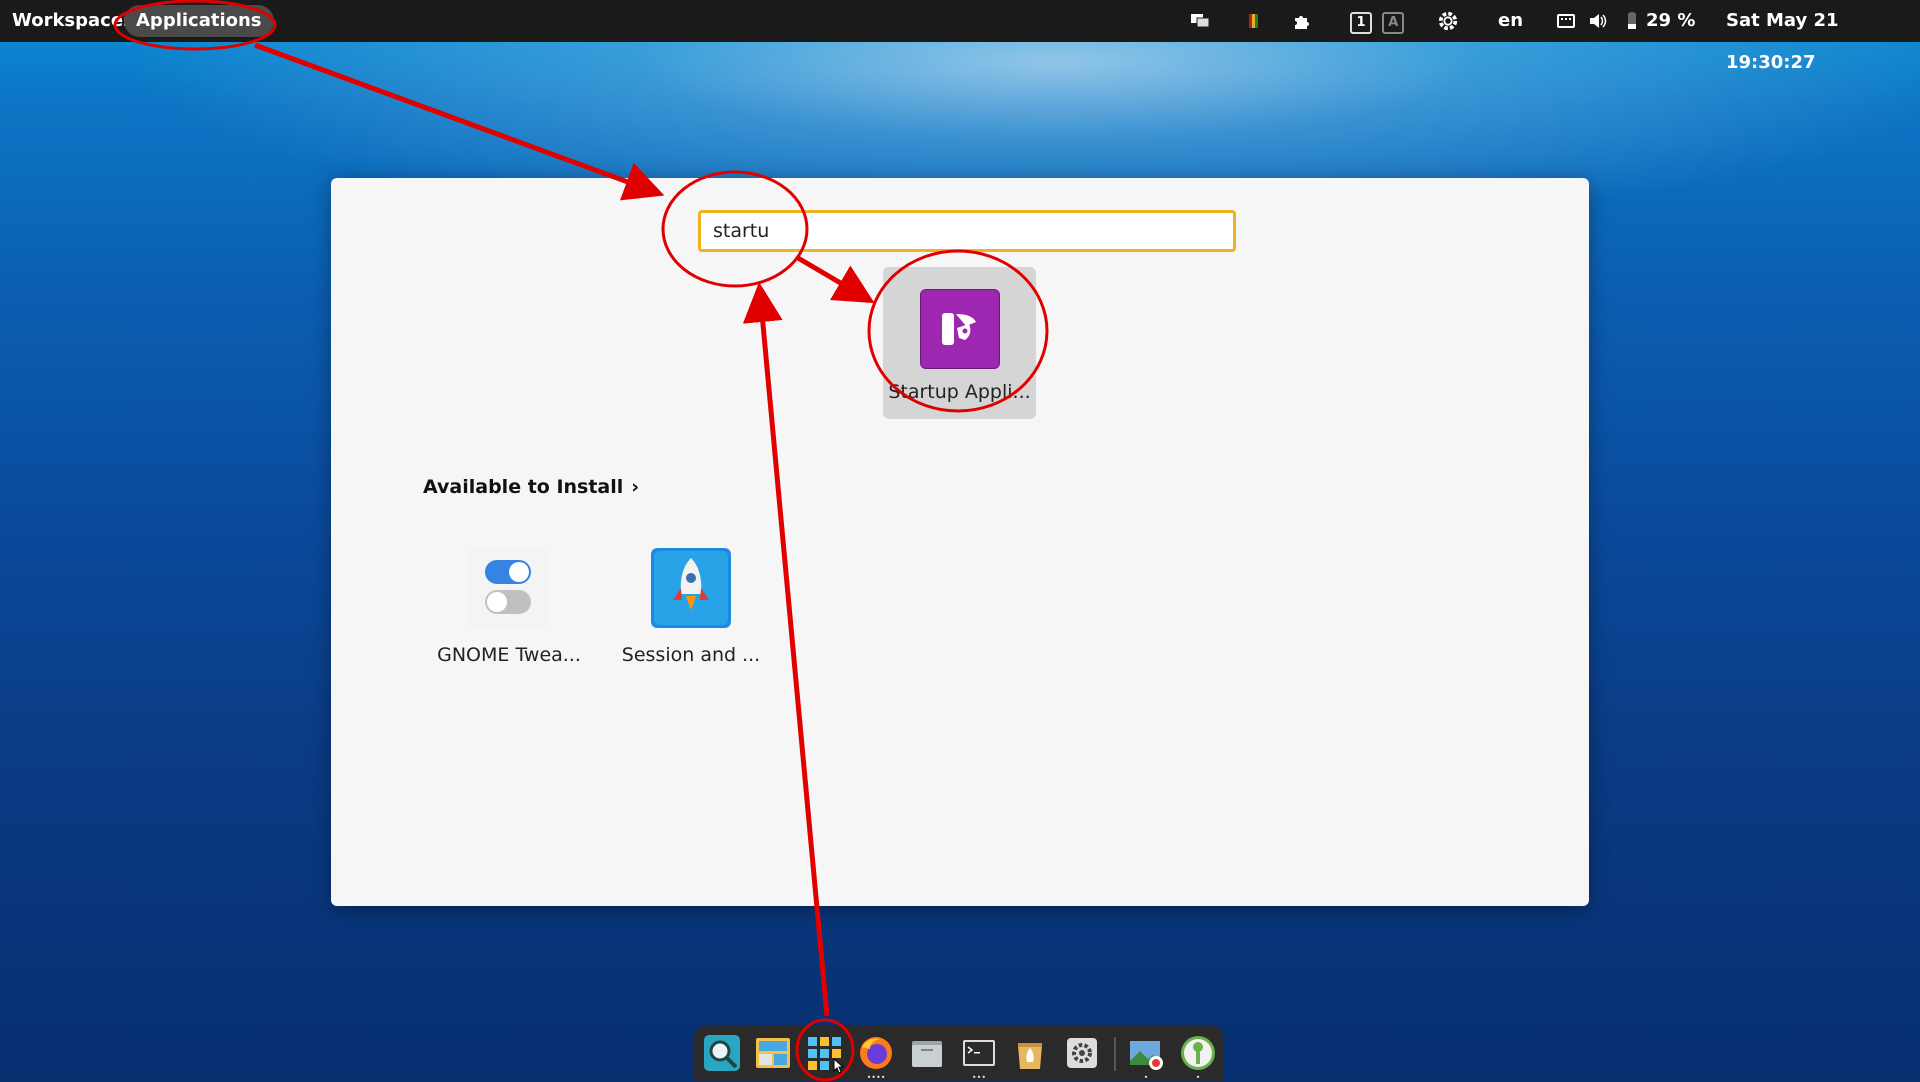 The image size is (1920, 1082). I want to click on keepassxc-launcher: •, so click(1198, 1057).